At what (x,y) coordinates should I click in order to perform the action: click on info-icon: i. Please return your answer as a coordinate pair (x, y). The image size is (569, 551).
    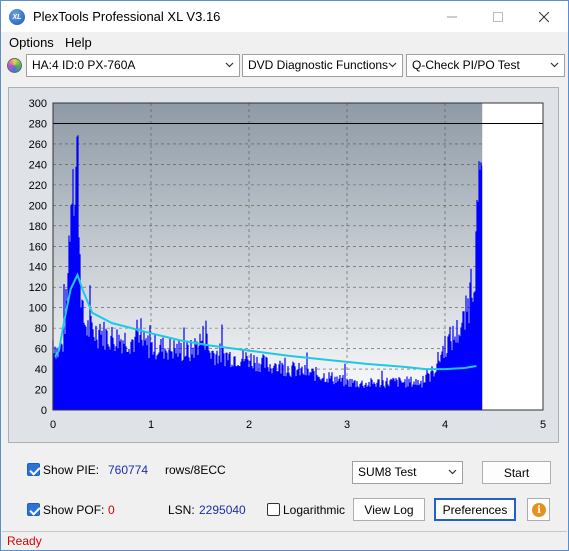
    Looking at the image, I should click on (539, 510).